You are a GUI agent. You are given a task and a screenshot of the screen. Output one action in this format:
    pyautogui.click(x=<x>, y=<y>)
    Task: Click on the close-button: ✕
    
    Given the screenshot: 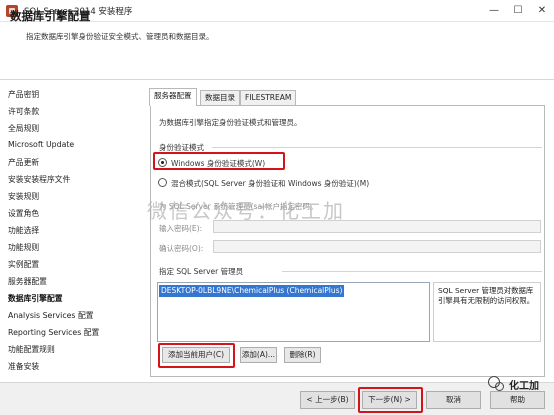 What is the action you would take?
    pyautogui.click(x=542, y=11)
    